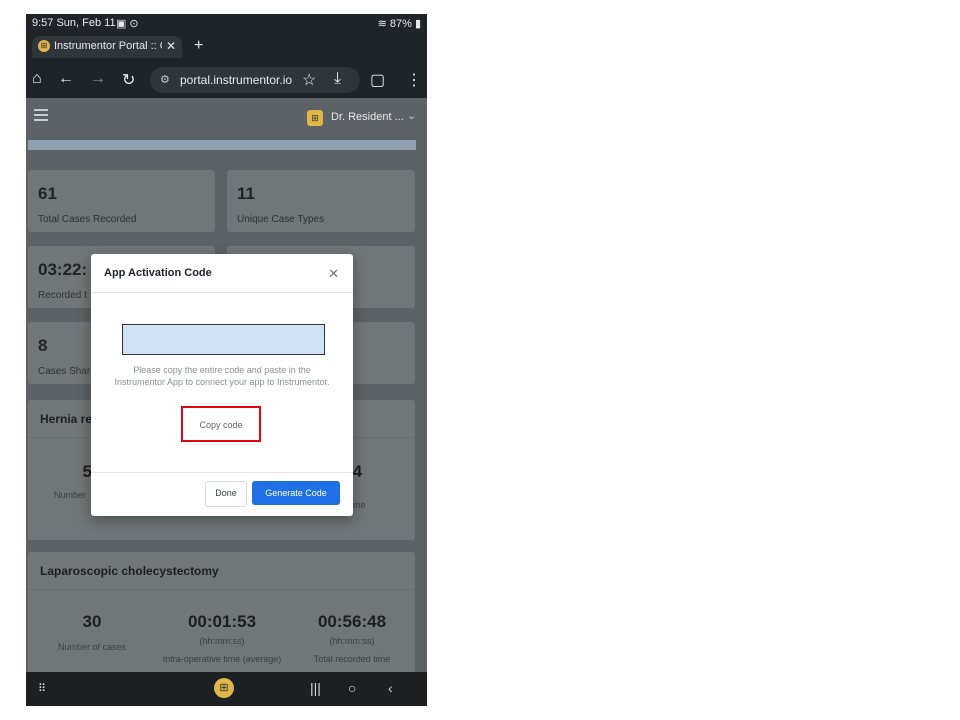 The height and width of the screenshot is (720, 960). Describe the element at coordinates (281, 219) in the screenshot. I see `stat-label: Unique Case Types` at that location.